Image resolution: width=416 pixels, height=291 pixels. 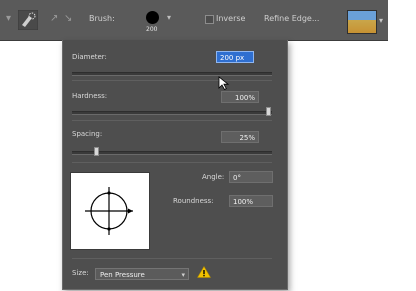 What do you see at coordinates (224, 83) in the screenshot?
I see `mouse-pointer-icon` at bounding box center [224, 83].